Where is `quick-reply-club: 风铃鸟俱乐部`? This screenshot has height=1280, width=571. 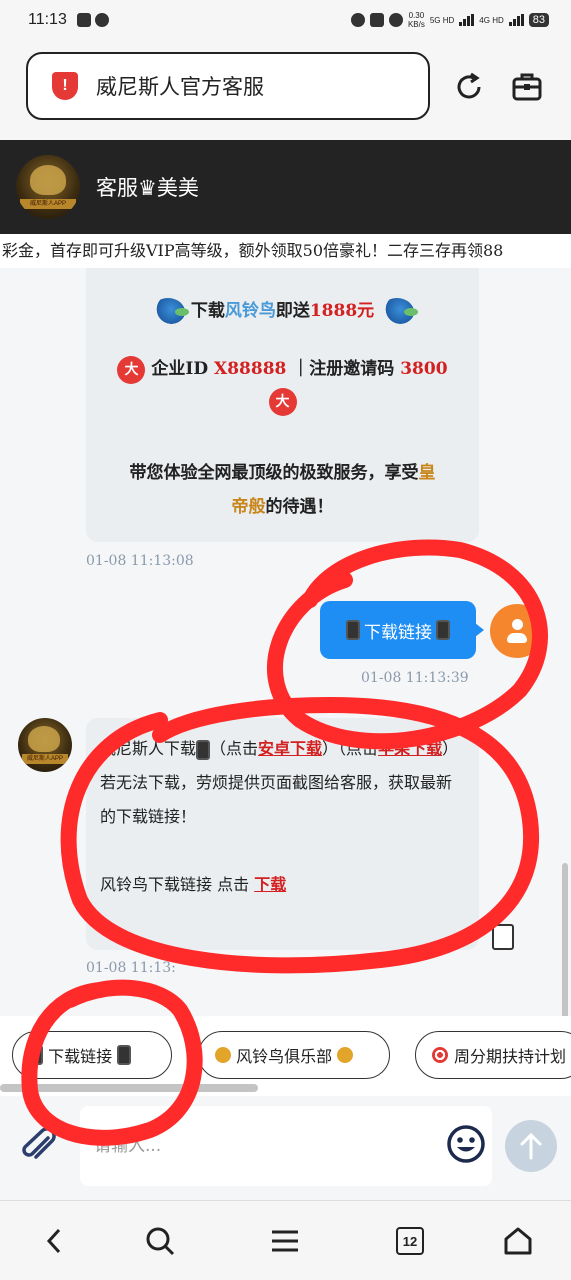 quick-reply-club: 风铃鸟俱乐部 is located at coordinates (294, 1055).